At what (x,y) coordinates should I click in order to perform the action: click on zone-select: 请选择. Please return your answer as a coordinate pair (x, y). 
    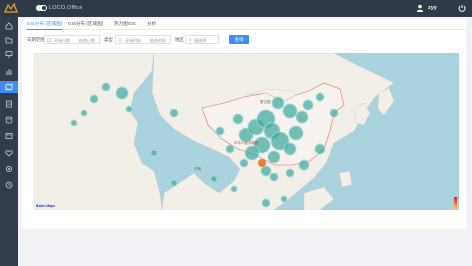
    Looking at the image, I should click on (202, 39).